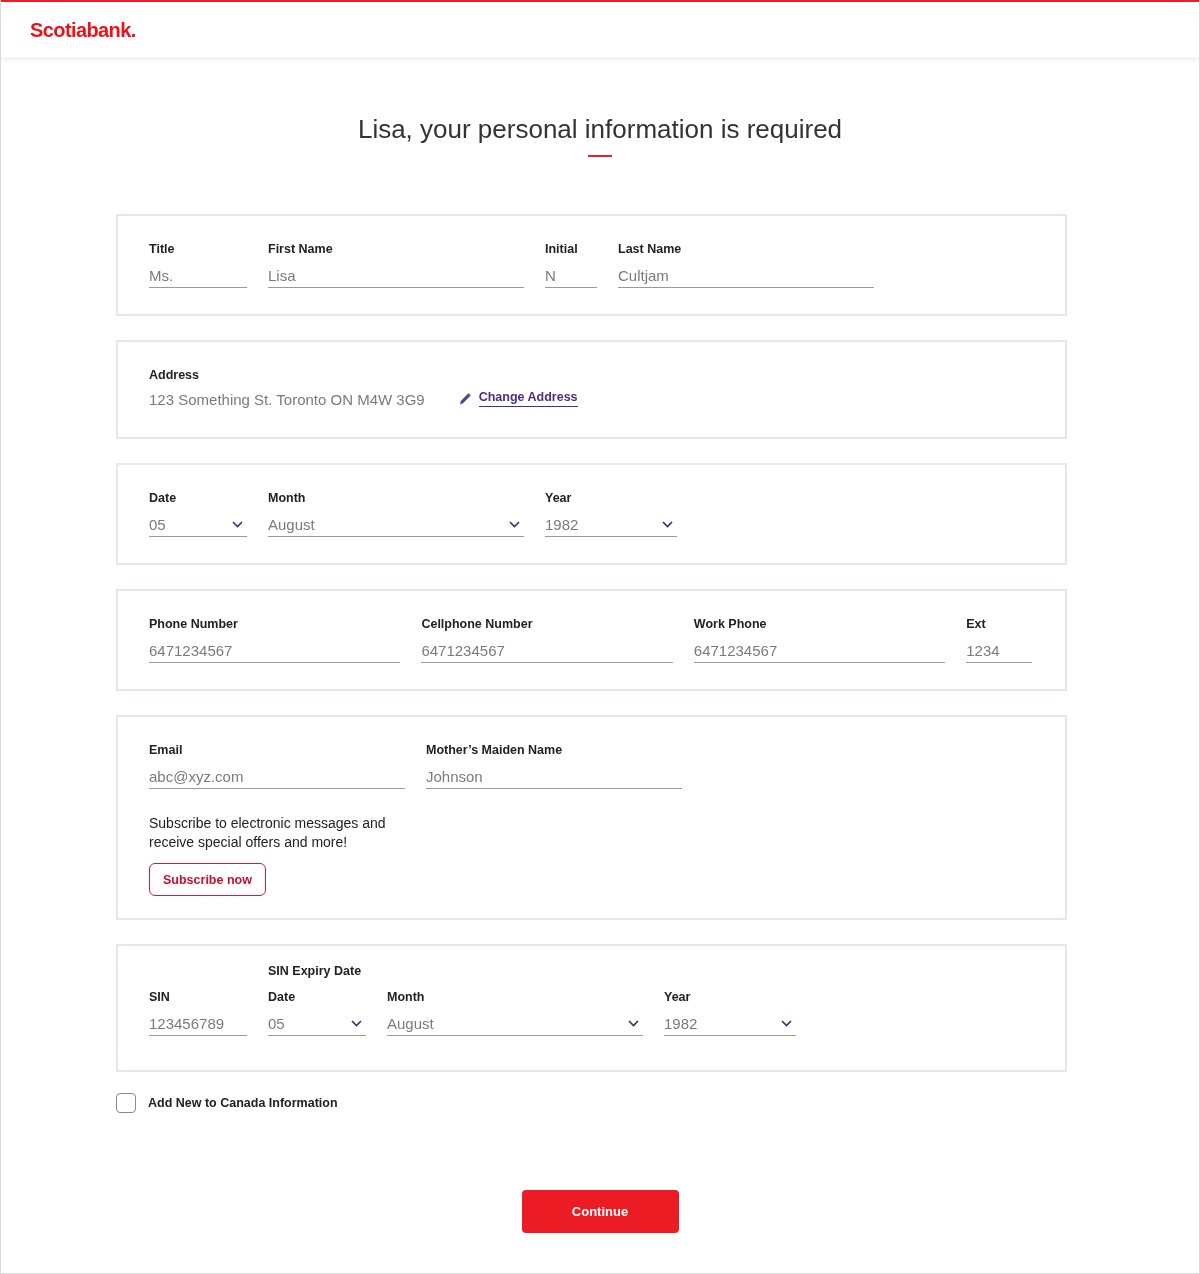  I want to click on checkbox, so click(126, 1103).